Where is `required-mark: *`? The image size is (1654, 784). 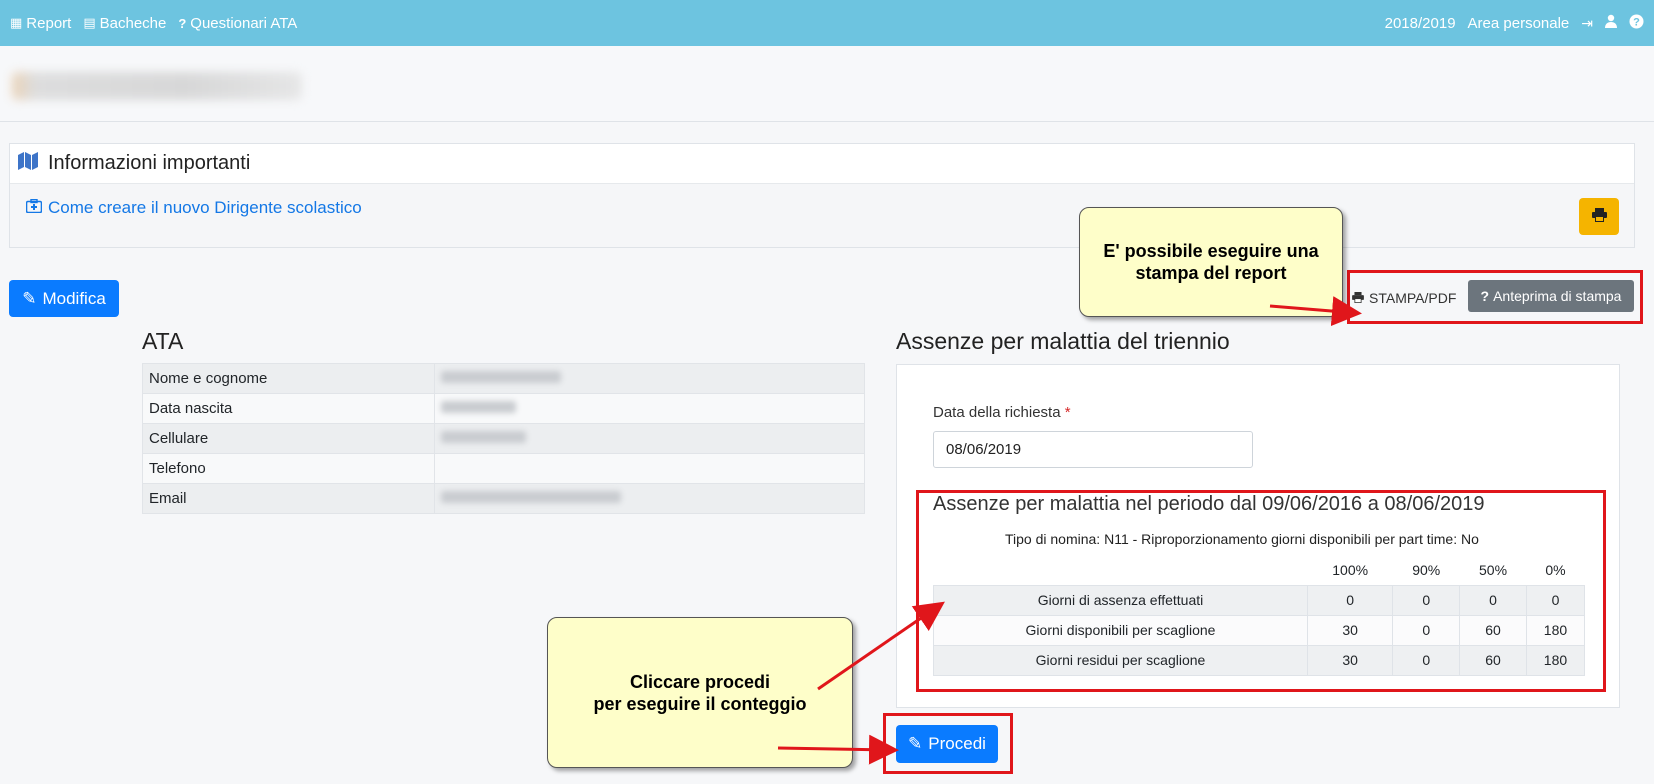
required-mark: * is located at coordinates (1067, 412).